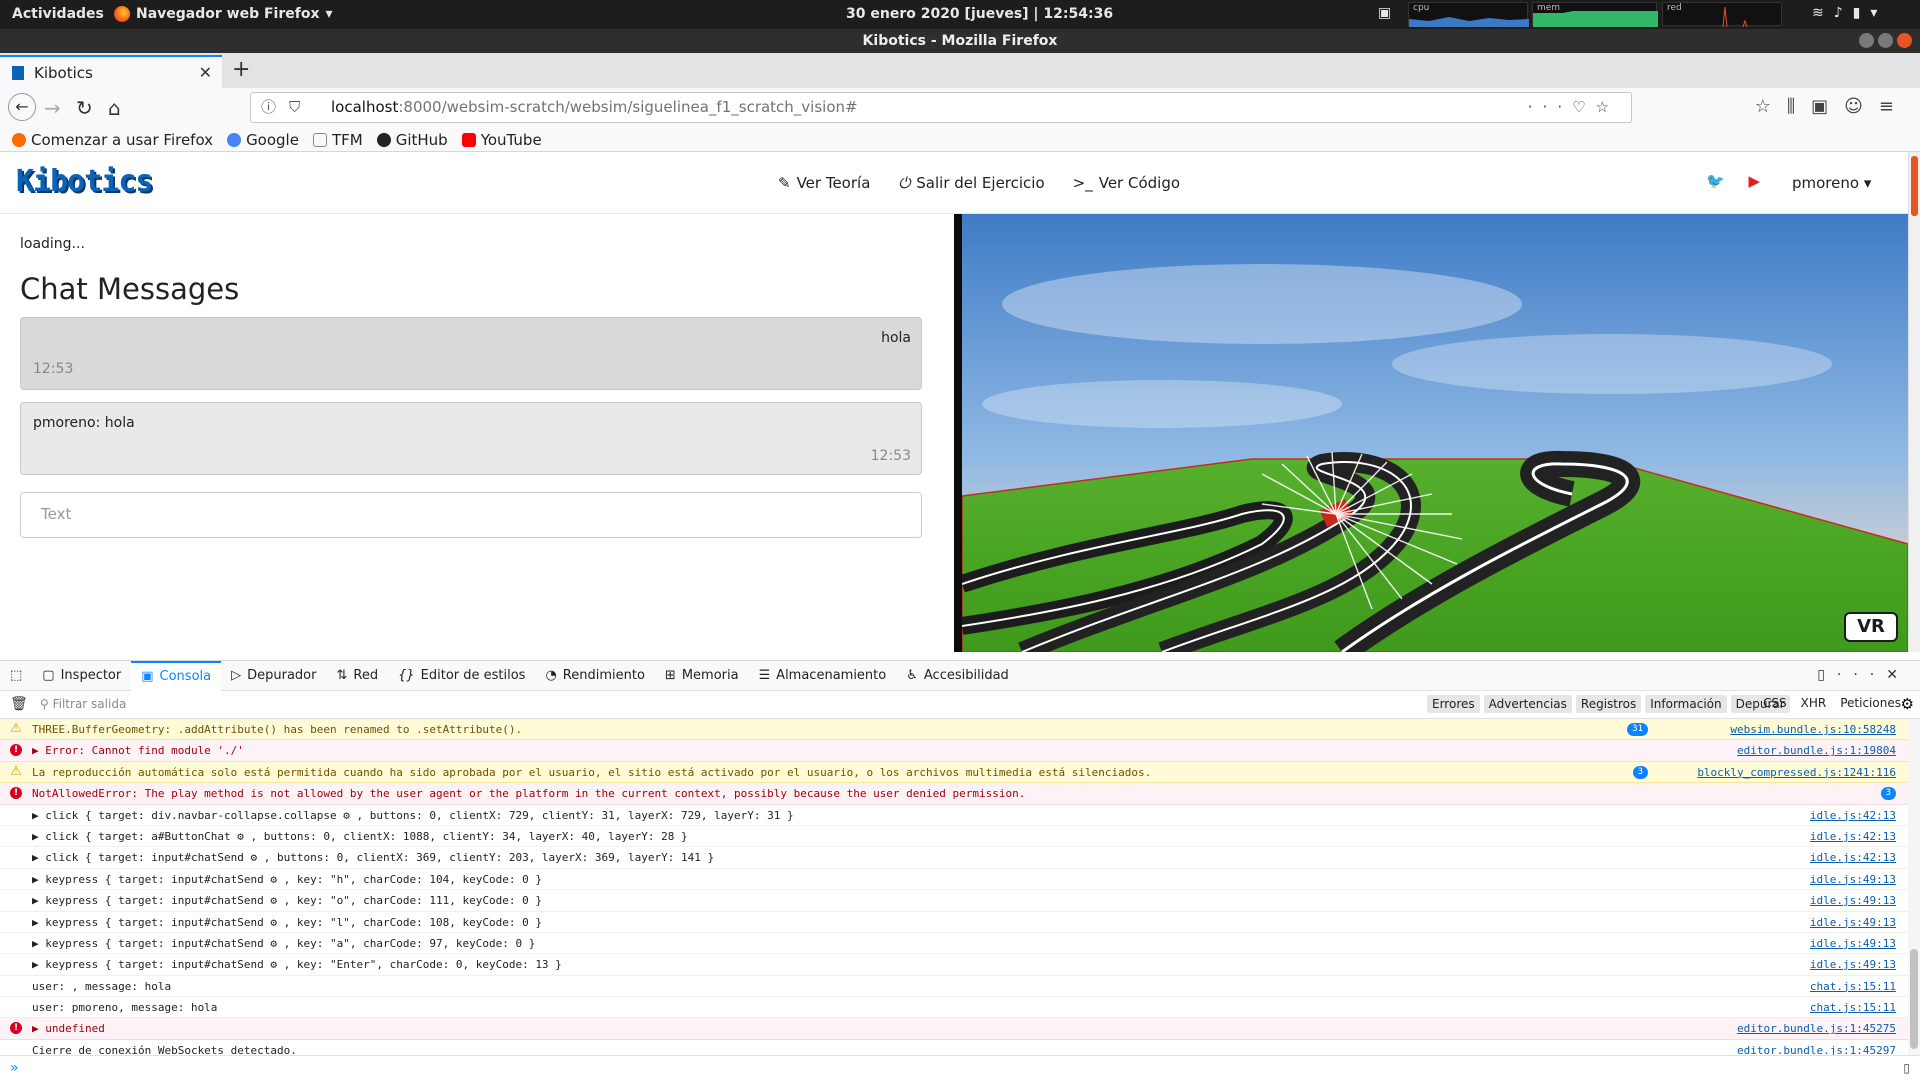 The width and height of the screenshot is (1920, 1081). What do you see at coordinates (52, 108) in the screenshot?
I see `forward-button: →` at bounding box center [52, 108].